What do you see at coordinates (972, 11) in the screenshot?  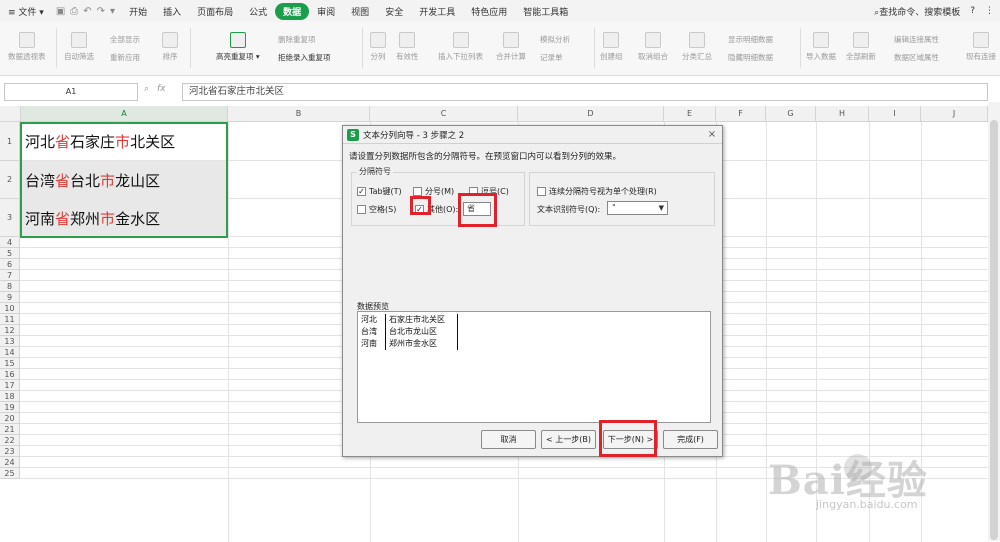 I see `help-icon: ?` at bounding box center [972, 11].